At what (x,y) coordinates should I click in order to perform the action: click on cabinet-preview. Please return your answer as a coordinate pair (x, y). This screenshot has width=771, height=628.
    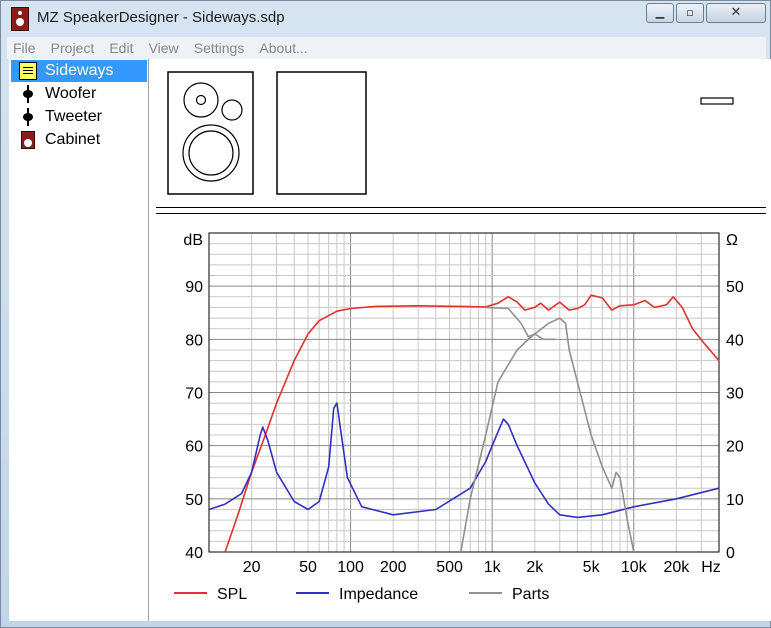
    Looking at the image, I should click on (450, 133).